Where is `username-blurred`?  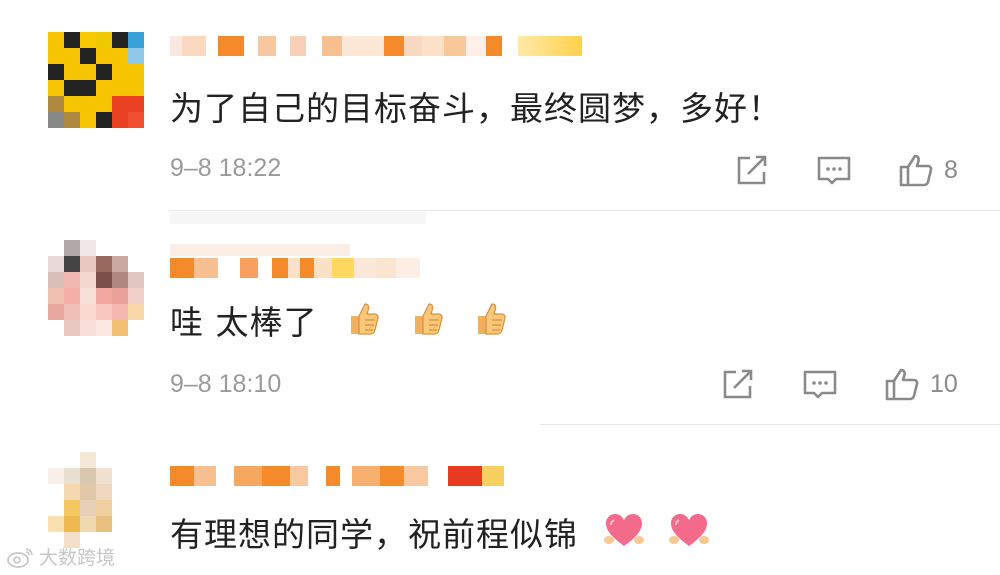
username-blurred is located at coordinates (337, 476).